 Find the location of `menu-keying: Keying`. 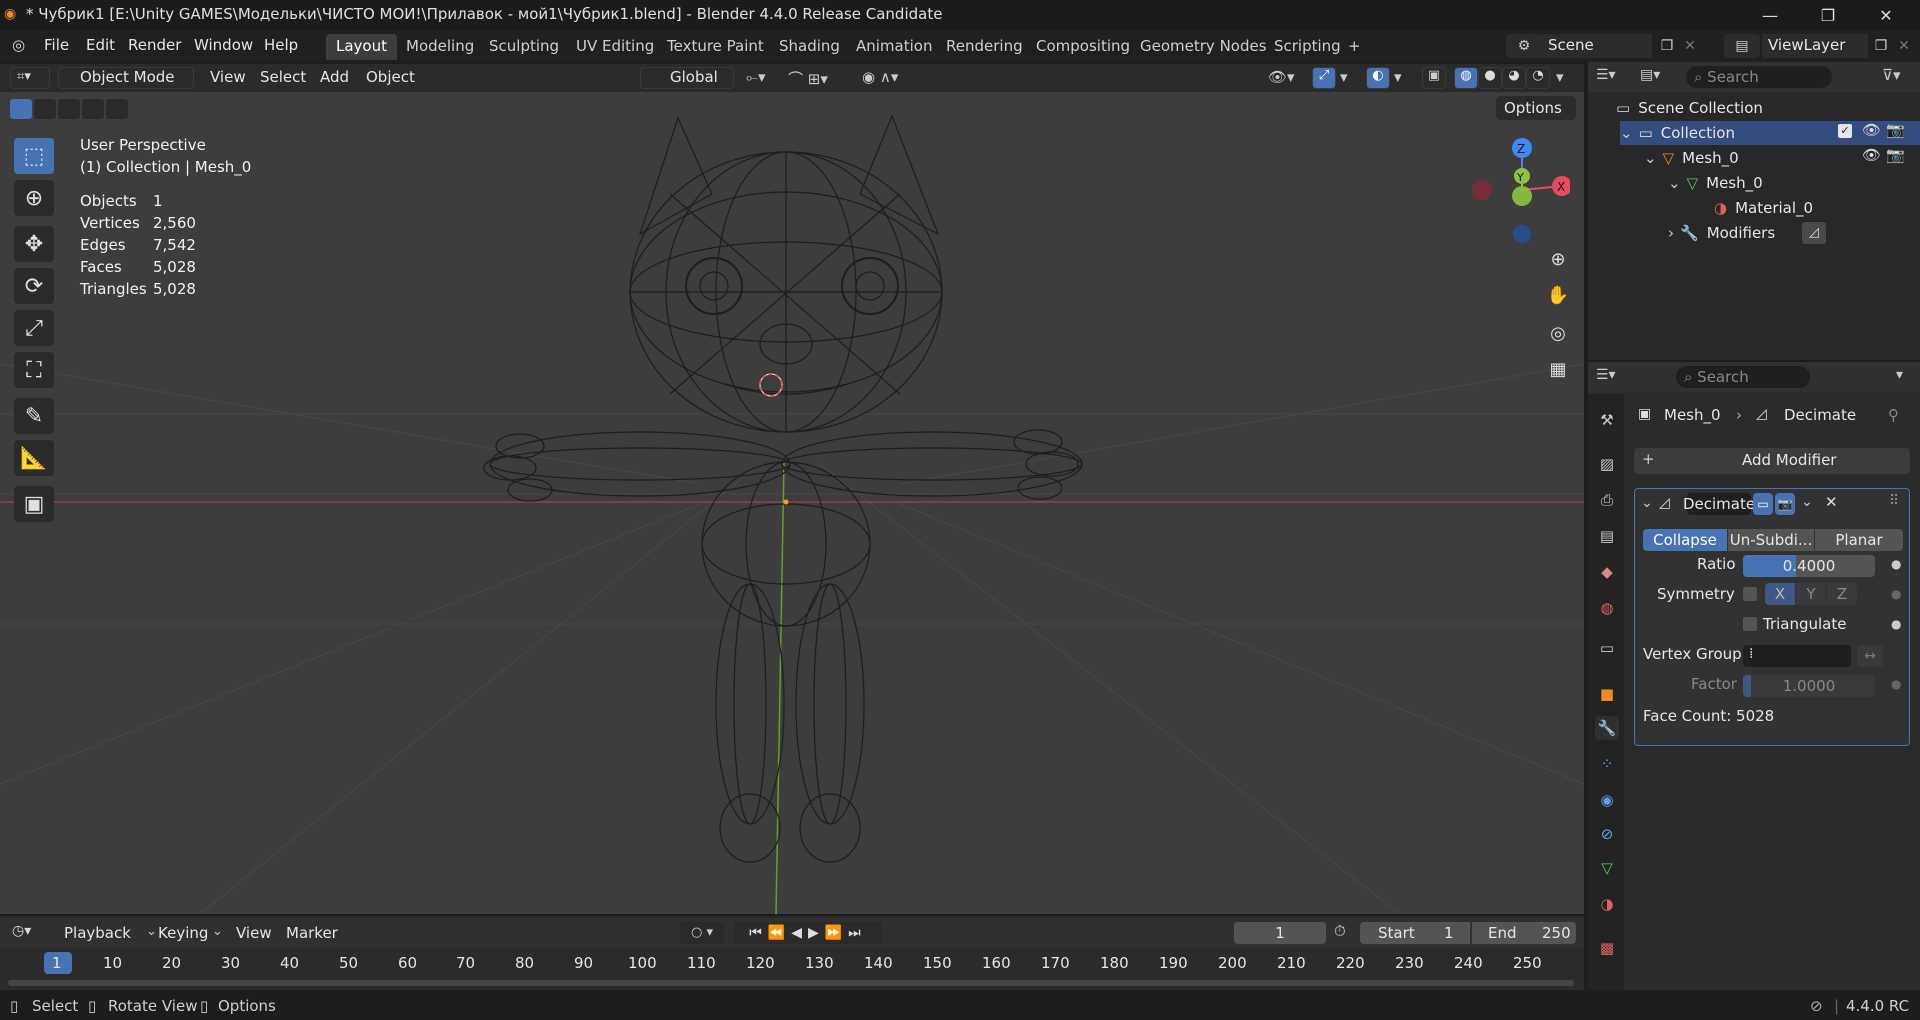

menu-keying: Keying is located at coordinates (183, 933).